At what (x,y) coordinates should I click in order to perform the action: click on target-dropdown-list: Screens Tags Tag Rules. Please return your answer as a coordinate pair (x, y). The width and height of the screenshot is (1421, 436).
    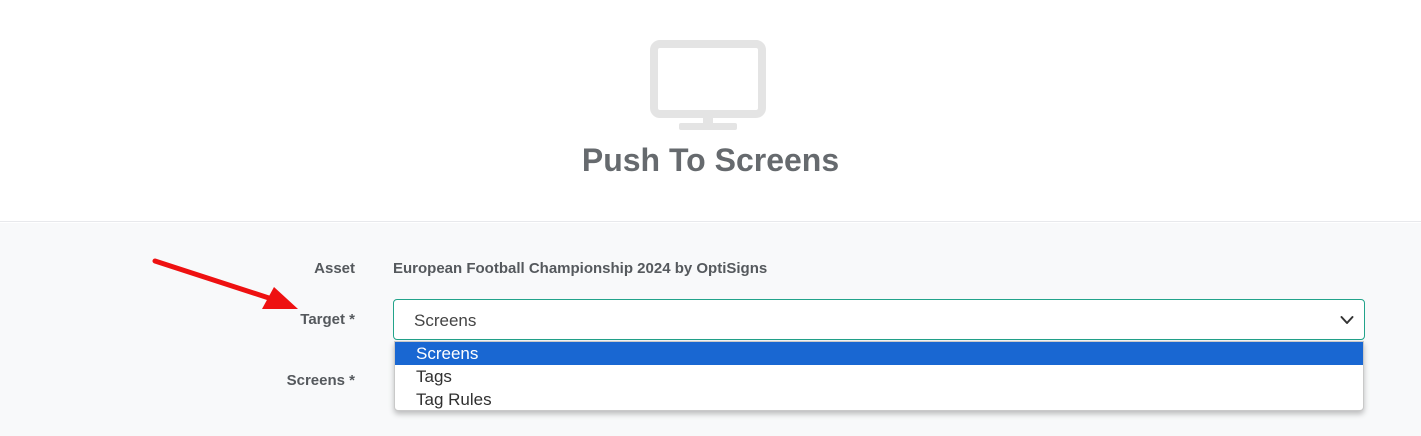
    Looking at the image, I should click on (879, 376).